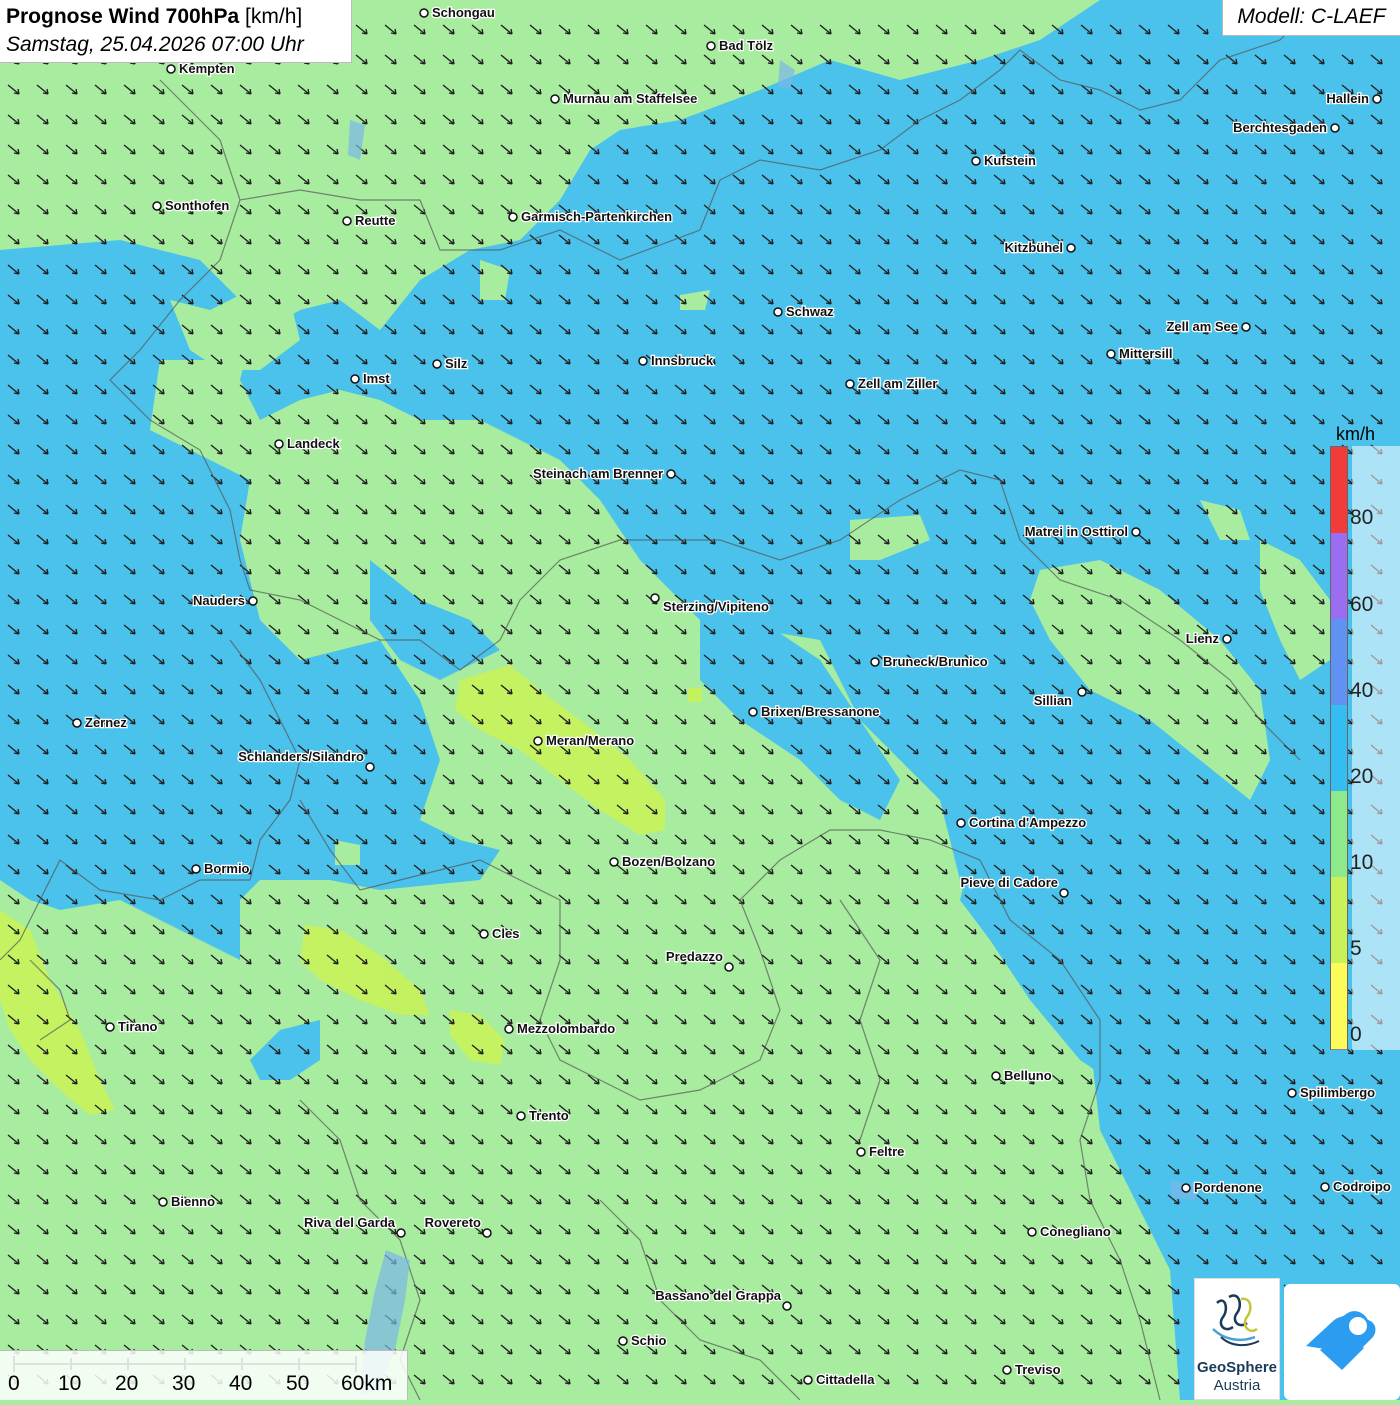  I want to click on city-marker: Zell am Ziller, so click(892, 383).